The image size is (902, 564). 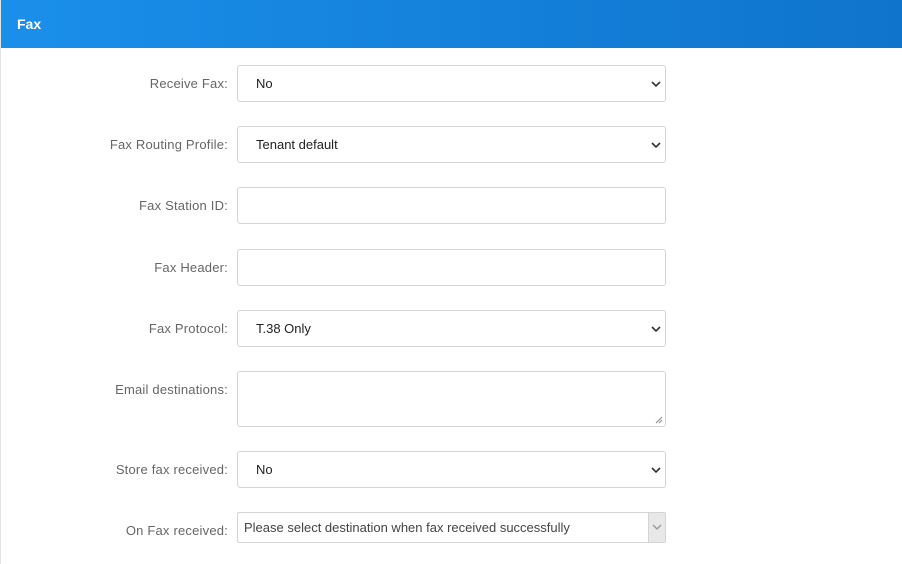 I want to click on resize-grip-icon, so click(x=659, y=420).